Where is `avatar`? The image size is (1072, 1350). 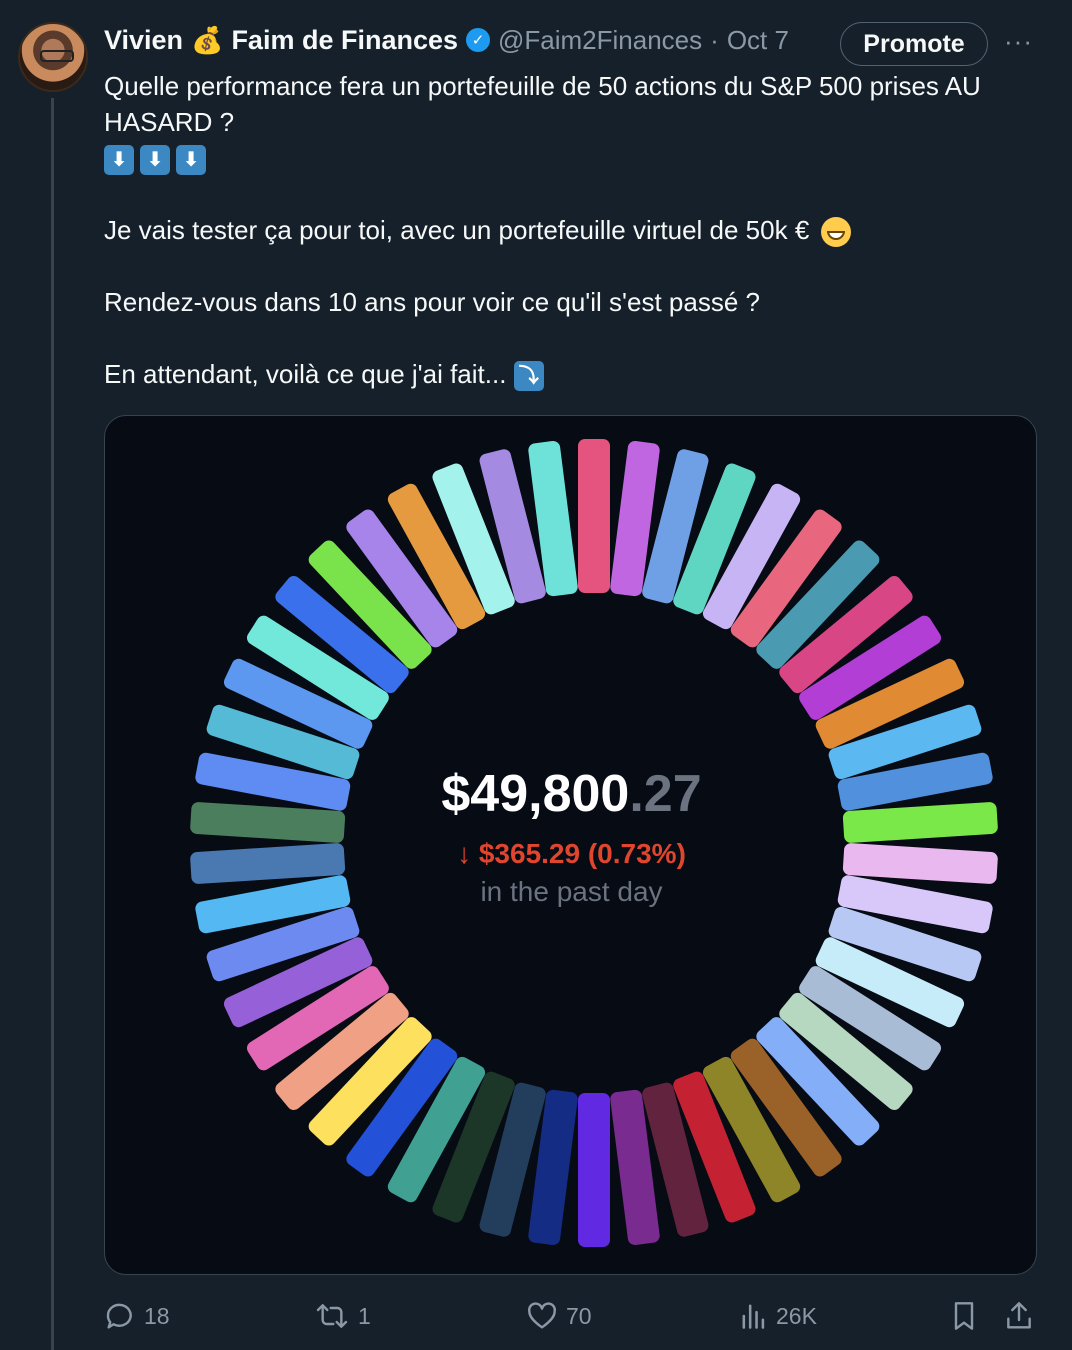 avatar is located at coordinates (53, 57).